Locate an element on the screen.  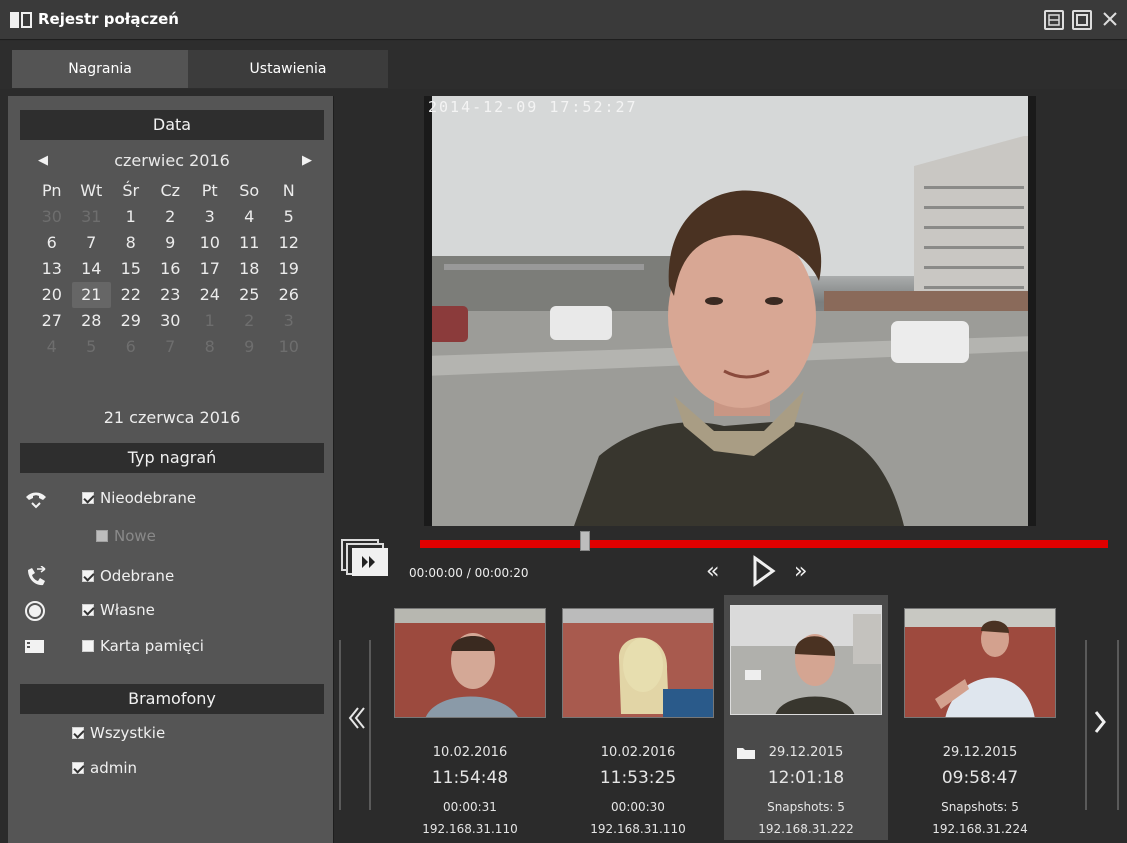
calendar-day-outside: 8 is located at coordinates (210, 347).